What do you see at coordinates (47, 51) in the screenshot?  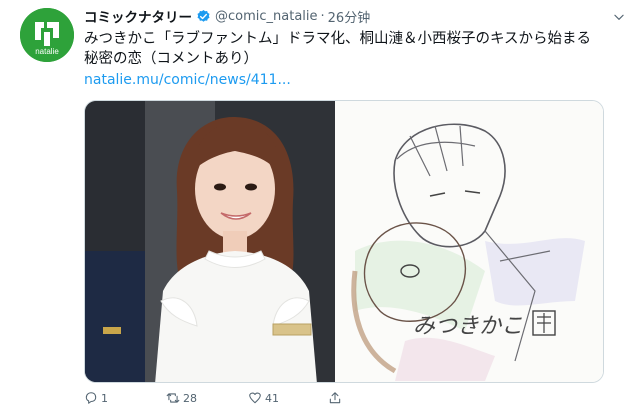 I see `svg-text: natalie` at bounding box center [47, 51].